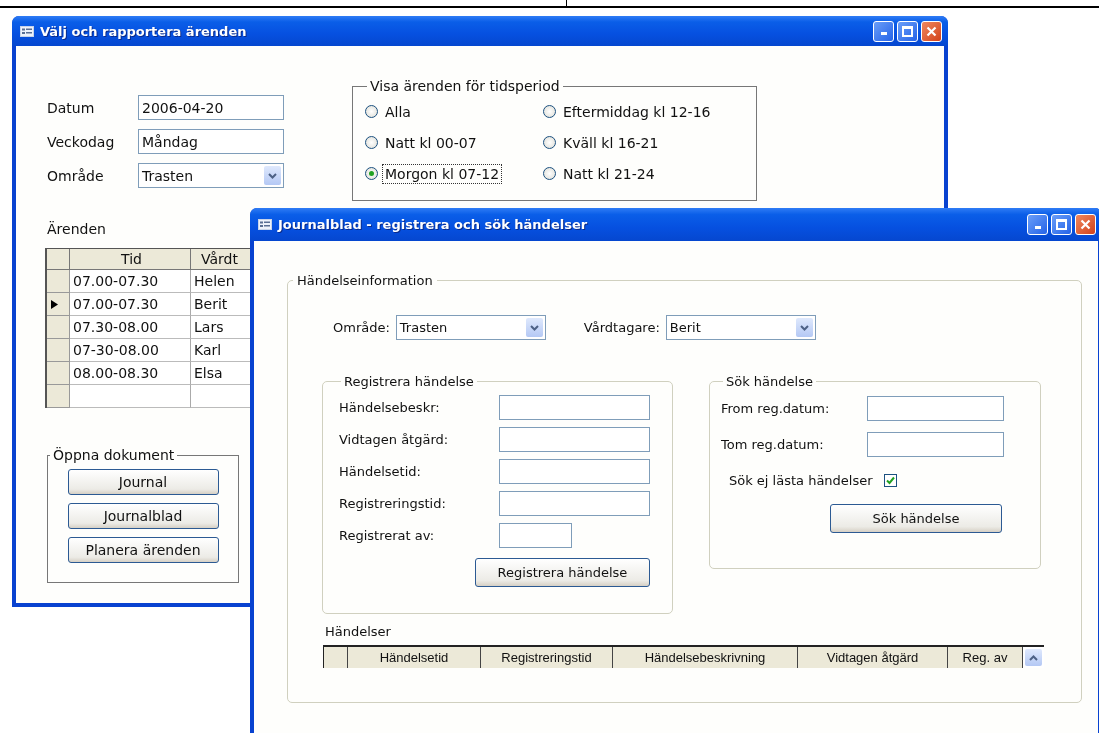 Image resolution: width=1099 pixels, height=733 pixels. Describe the element at coordinates (562, 572) in the screenshot. I see `register-button: Registrera händelse` at that location.